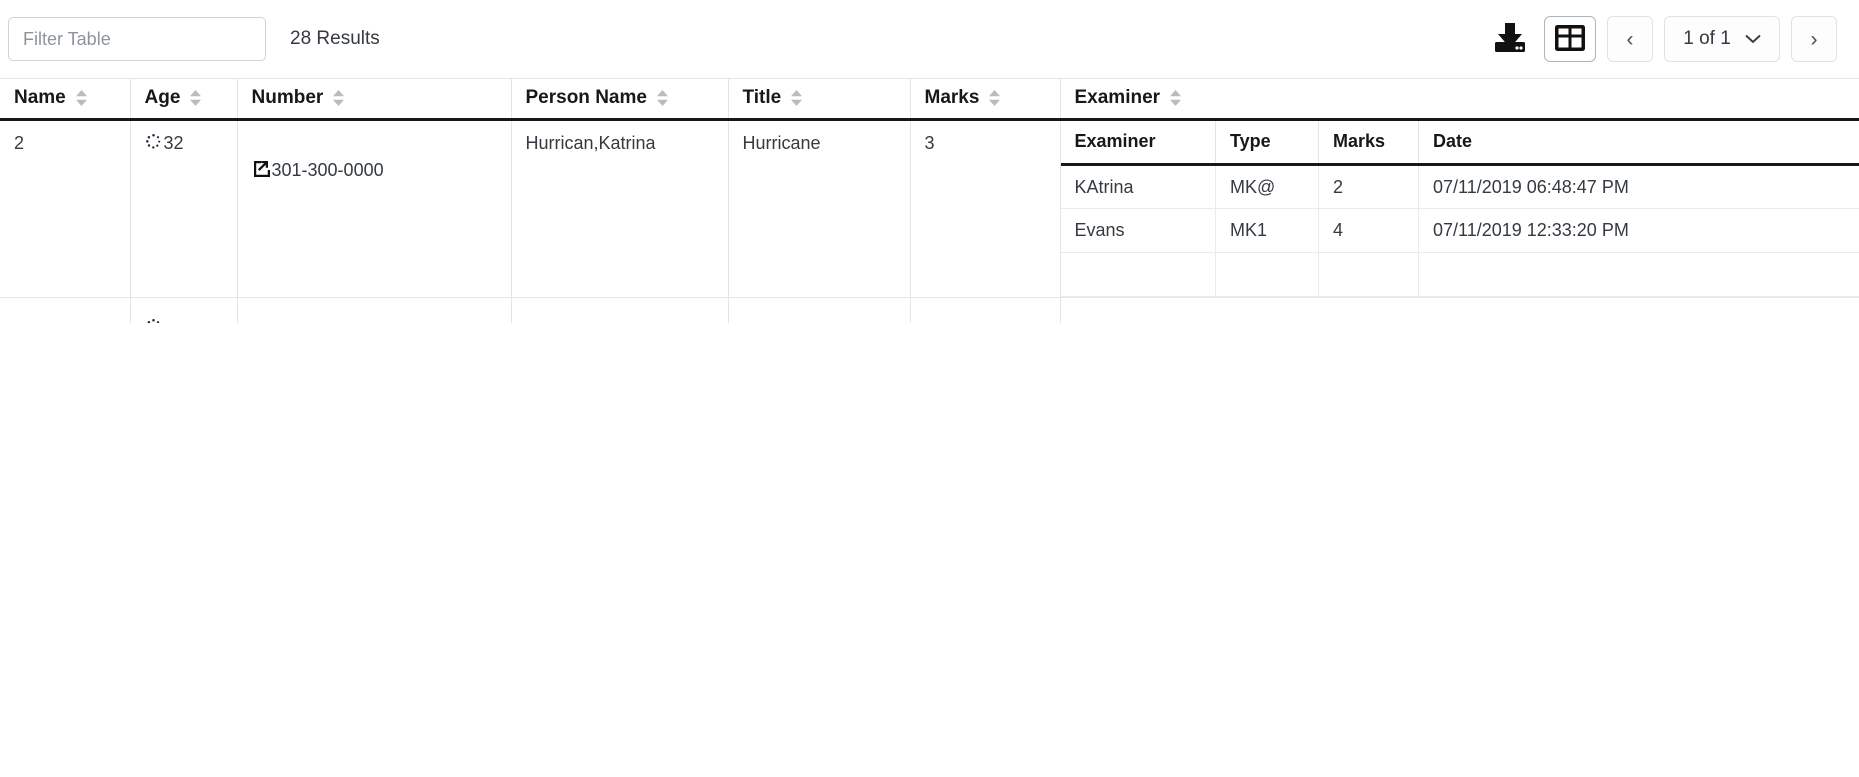 Image resolution: width=1859 pixels, height=777 pixels. Describe the element at coordinates (952, 98) in the screenshot. I see `column-label: Marks` at that location.